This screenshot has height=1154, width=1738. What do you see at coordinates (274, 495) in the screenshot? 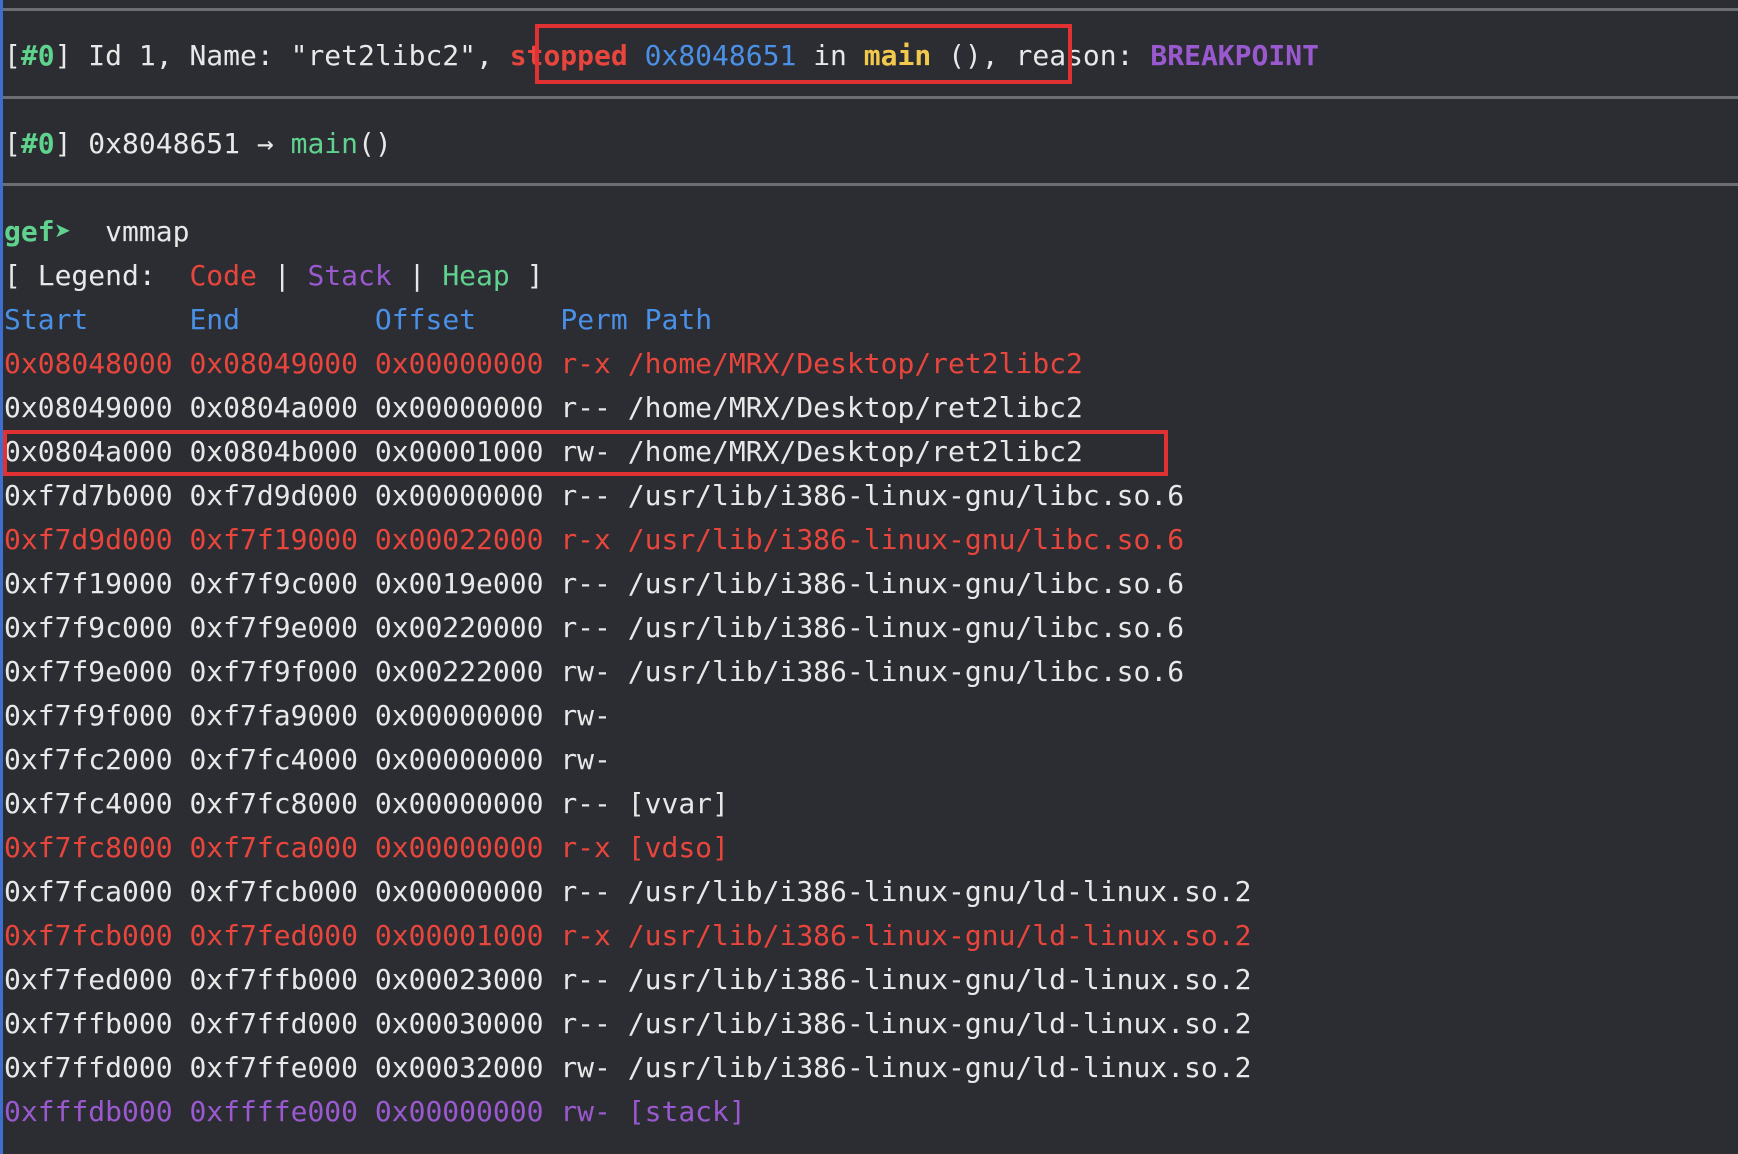
I see `cell-end: 0xf7d9d000` at bounding box center [274, 495].